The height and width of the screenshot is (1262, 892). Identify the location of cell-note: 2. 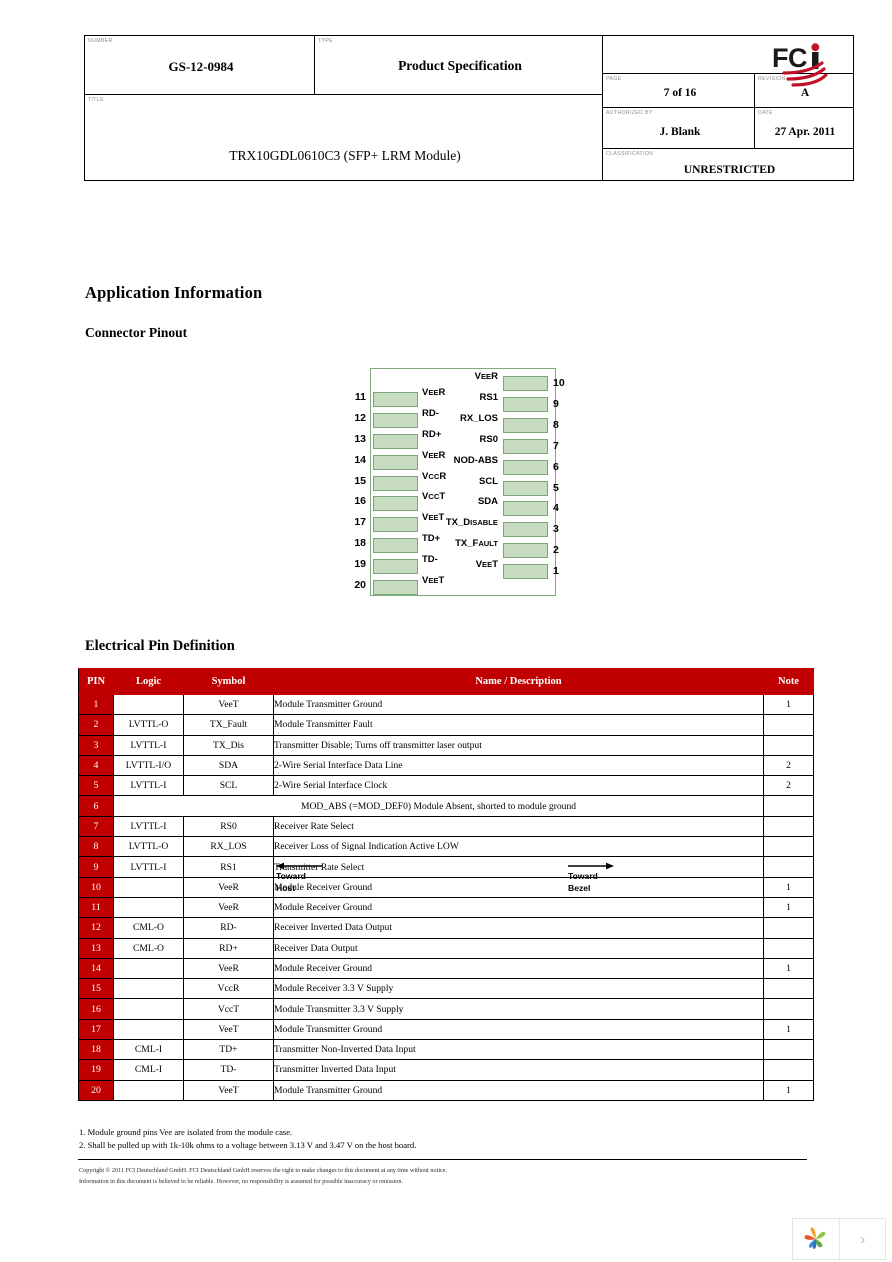
(788, 765).